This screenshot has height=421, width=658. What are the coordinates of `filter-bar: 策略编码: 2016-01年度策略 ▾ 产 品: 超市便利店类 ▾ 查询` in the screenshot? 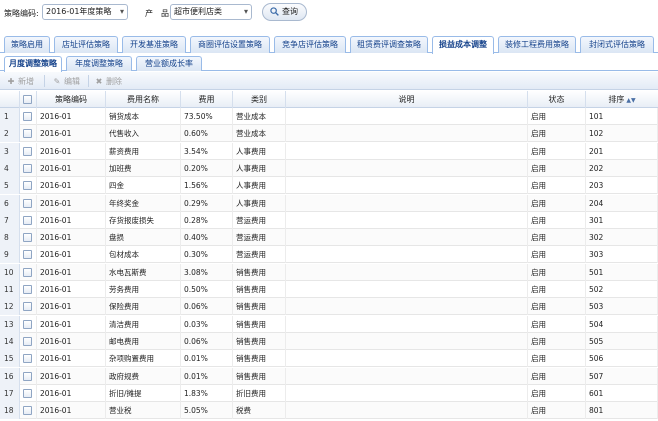 It's located at (329, 15).